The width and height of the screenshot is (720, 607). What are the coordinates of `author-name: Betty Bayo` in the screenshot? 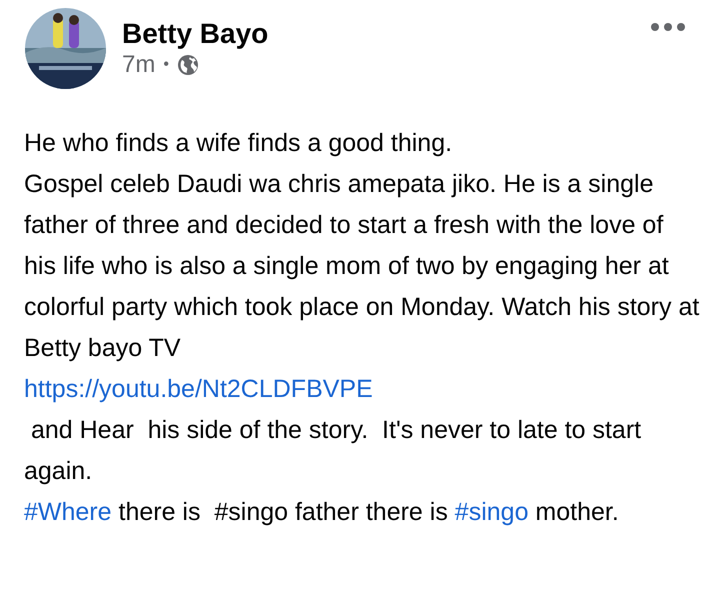 It's located at (378, 34).